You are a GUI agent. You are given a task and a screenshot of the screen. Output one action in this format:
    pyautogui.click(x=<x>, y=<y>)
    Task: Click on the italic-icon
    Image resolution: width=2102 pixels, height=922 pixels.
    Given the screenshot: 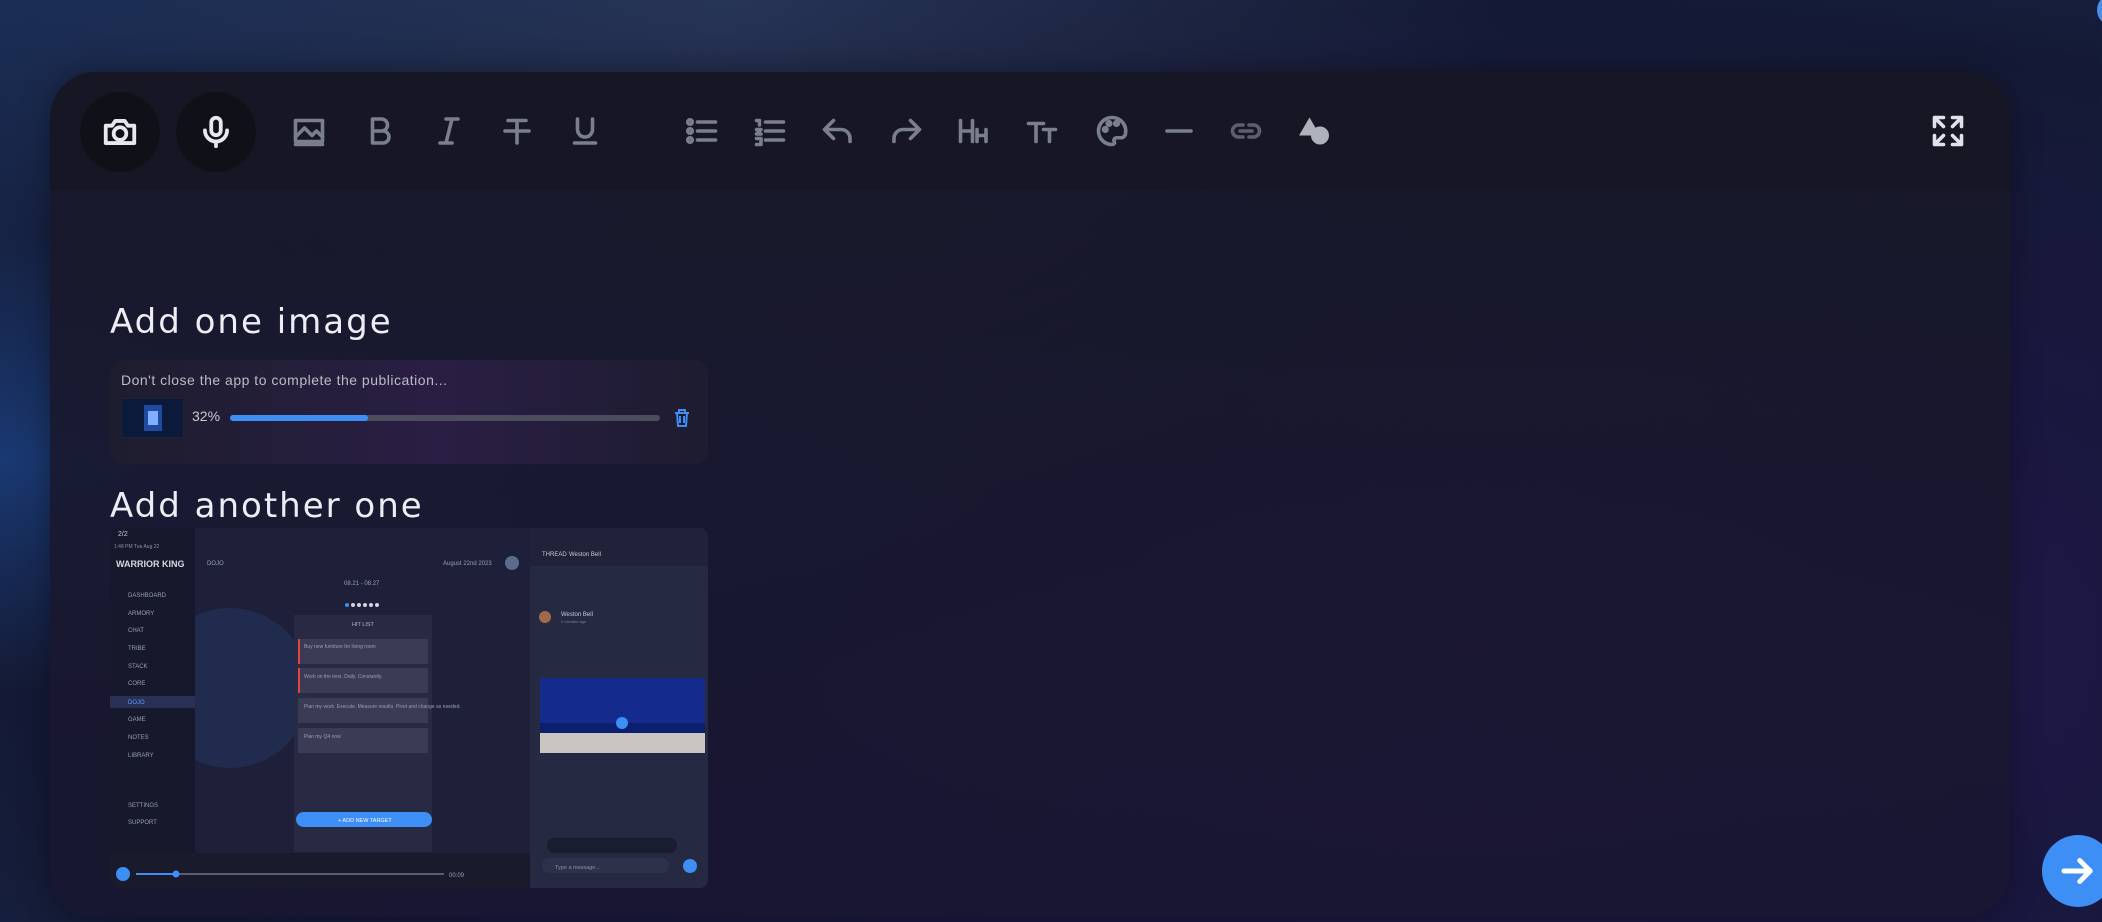 What is the action you would take?
    pyautogui.click(x=449, y=131)
    